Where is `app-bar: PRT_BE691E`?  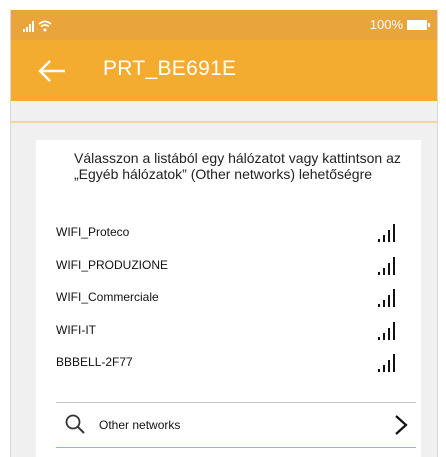
app-bar: PRT_BE691E is located at coordinates (224, 70).